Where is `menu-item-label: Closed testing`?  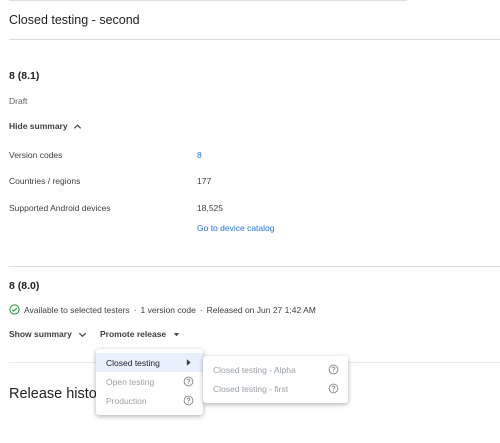
menu-item-label: Closed testing is located at coordinates (133, 362).